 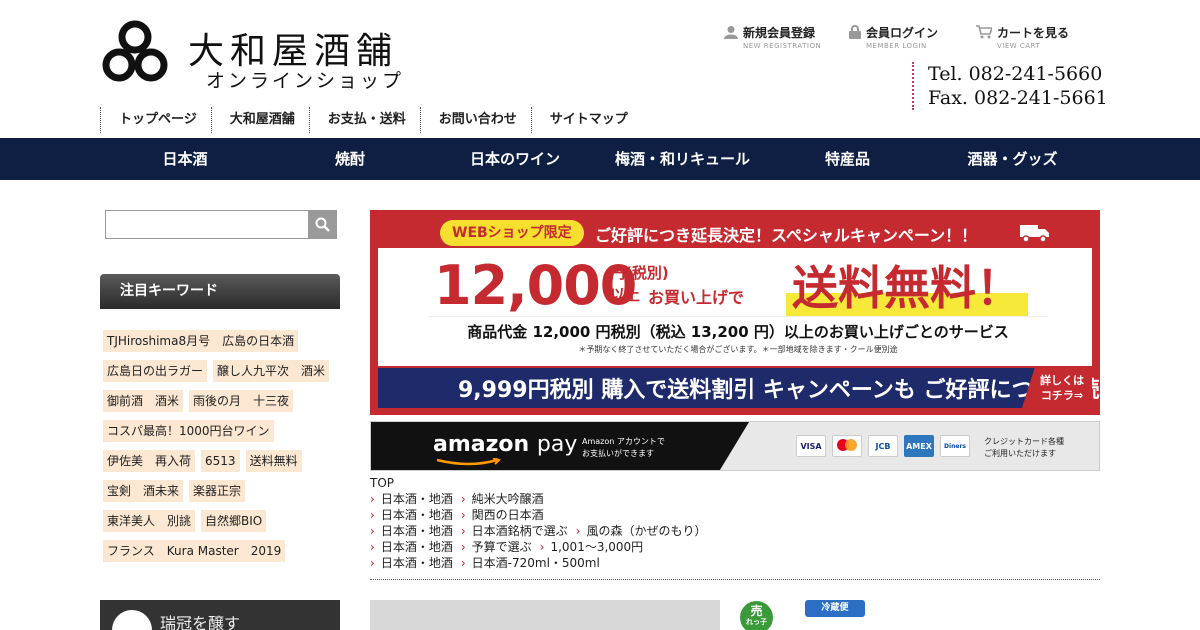 What do you see at coordinates (779, 390) in the screenshot?
I see `campaign-bottom-text: 9,999円税別 購入で送料割引 キャンペーンも ご好評につき継続中！` at bounding box center [779, 390].